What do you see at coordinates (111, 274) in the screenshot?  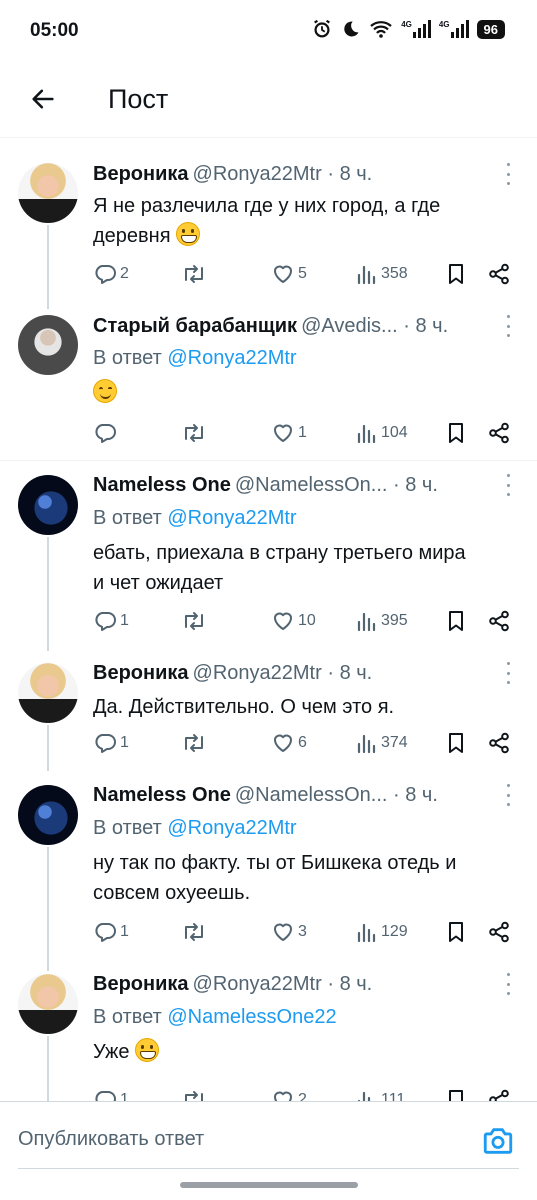 I see `reply-button: 2` at bounding box center [111, 274].